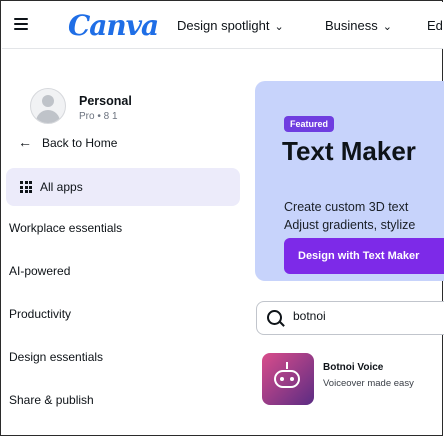 Image resolution: width=444 pixels, height=437 pixels. I want to click on nav-design-spotlight-label: Design spotlight, so click(223, 25).